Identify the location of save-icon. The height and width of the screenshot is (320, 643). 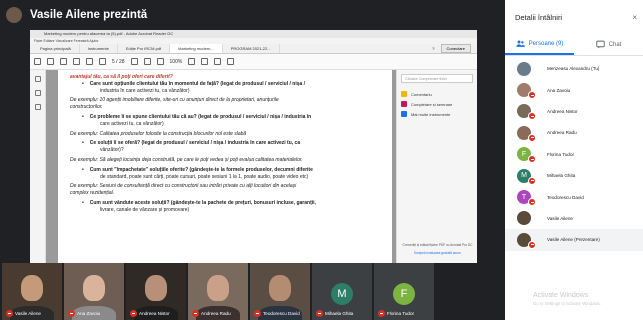
(37, 61).